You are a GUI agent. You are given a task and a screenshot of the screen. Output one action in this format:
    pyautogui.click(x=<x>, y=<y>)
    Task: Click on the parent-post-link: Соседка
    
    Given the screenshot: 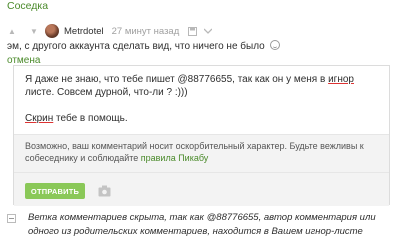 What is the action you would take?
    pyautogui.click(x=27, y=7)
    